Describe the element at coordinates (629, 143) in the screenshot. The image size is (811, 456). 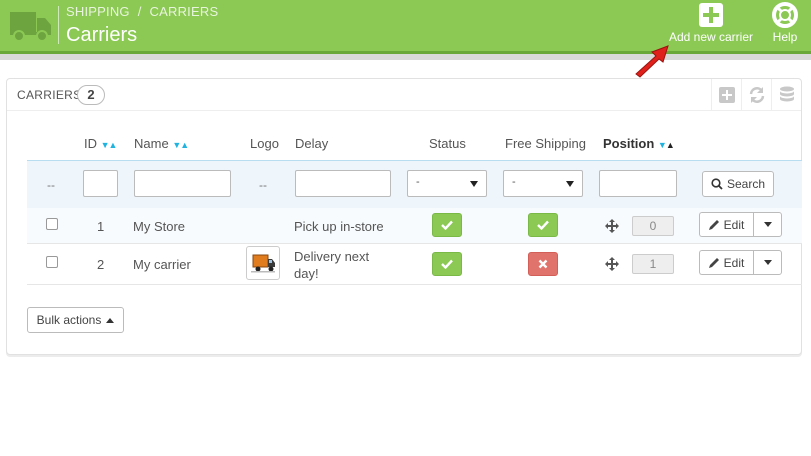
I see `column-header-position-label: Position` at that location.